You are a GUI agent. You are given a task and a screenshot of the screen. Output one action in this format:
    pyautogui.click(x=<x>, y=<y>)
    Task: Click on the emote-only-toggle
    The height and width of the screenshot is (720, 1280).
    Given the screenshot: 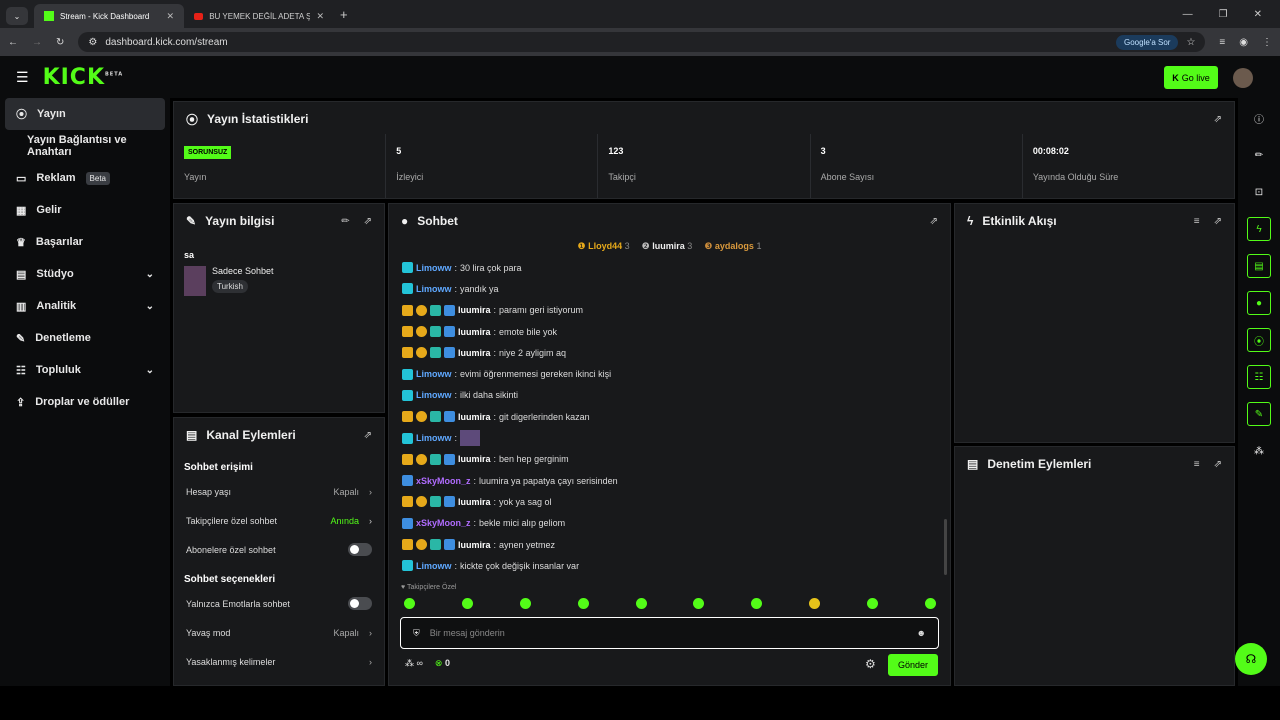 What is the action you would take?
    pyautogui.click(x=360, y=603)
    